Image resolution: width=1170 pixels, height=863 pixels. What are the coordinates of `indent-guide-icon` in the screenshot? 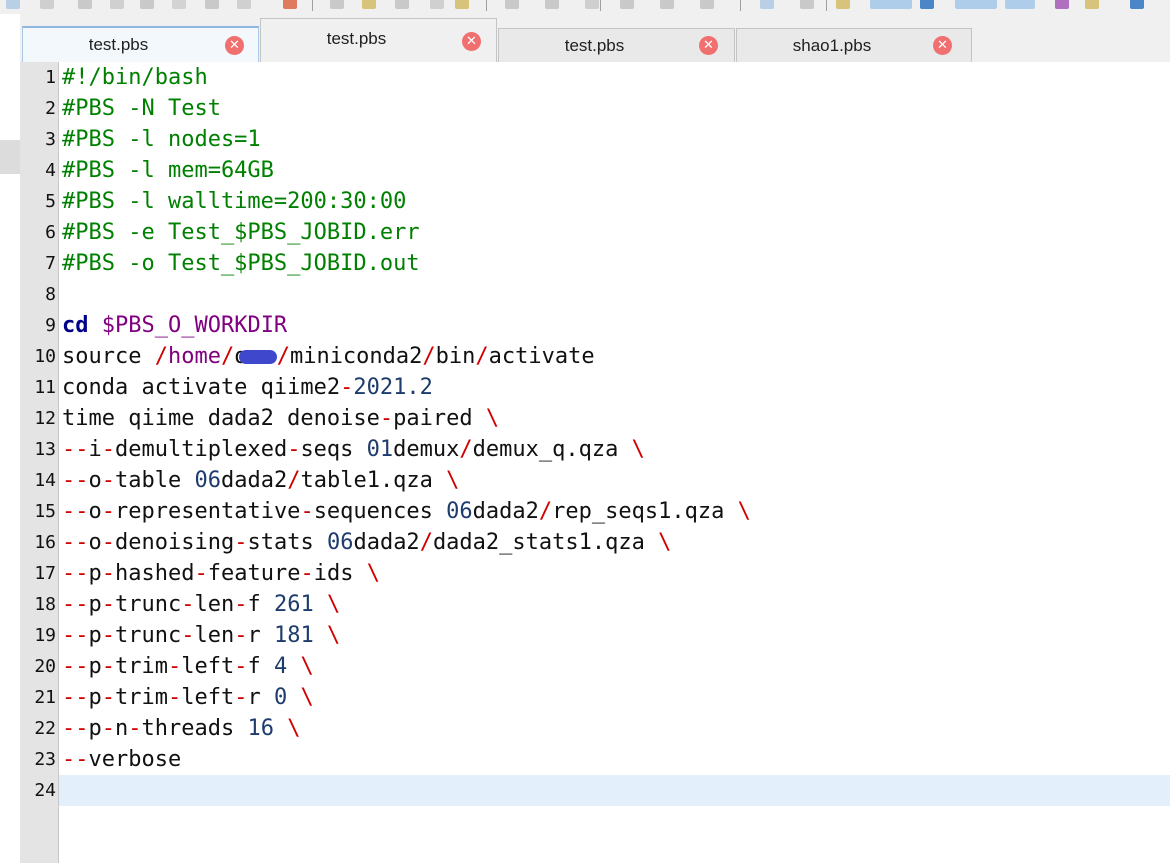 It's located at (707, 4).